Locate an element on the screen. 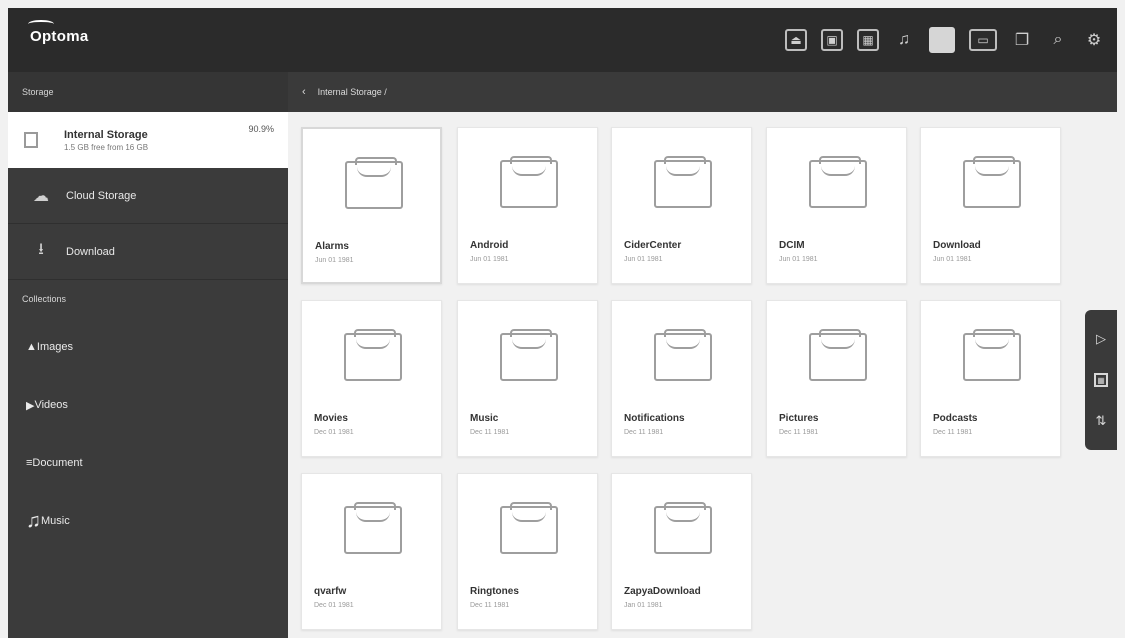 The height and width of the screenshot is (638, 1125). folder-date: Jan 01 1981 is located at coordinates (643, 605).